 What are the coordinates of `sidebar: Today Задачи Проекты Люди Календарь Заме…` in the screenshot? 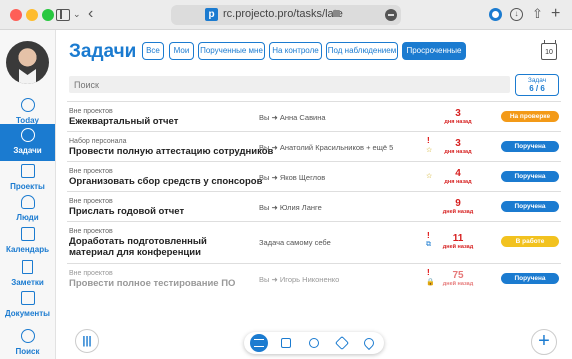 It's located at (28, 194).